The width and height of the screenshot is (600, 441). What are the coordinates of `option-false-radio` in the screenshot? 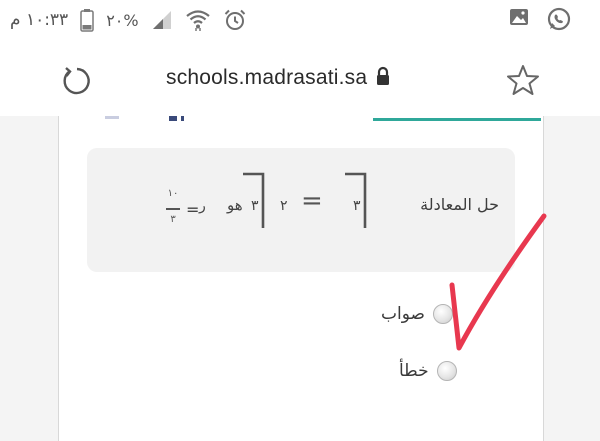 It's located at (446, 371).